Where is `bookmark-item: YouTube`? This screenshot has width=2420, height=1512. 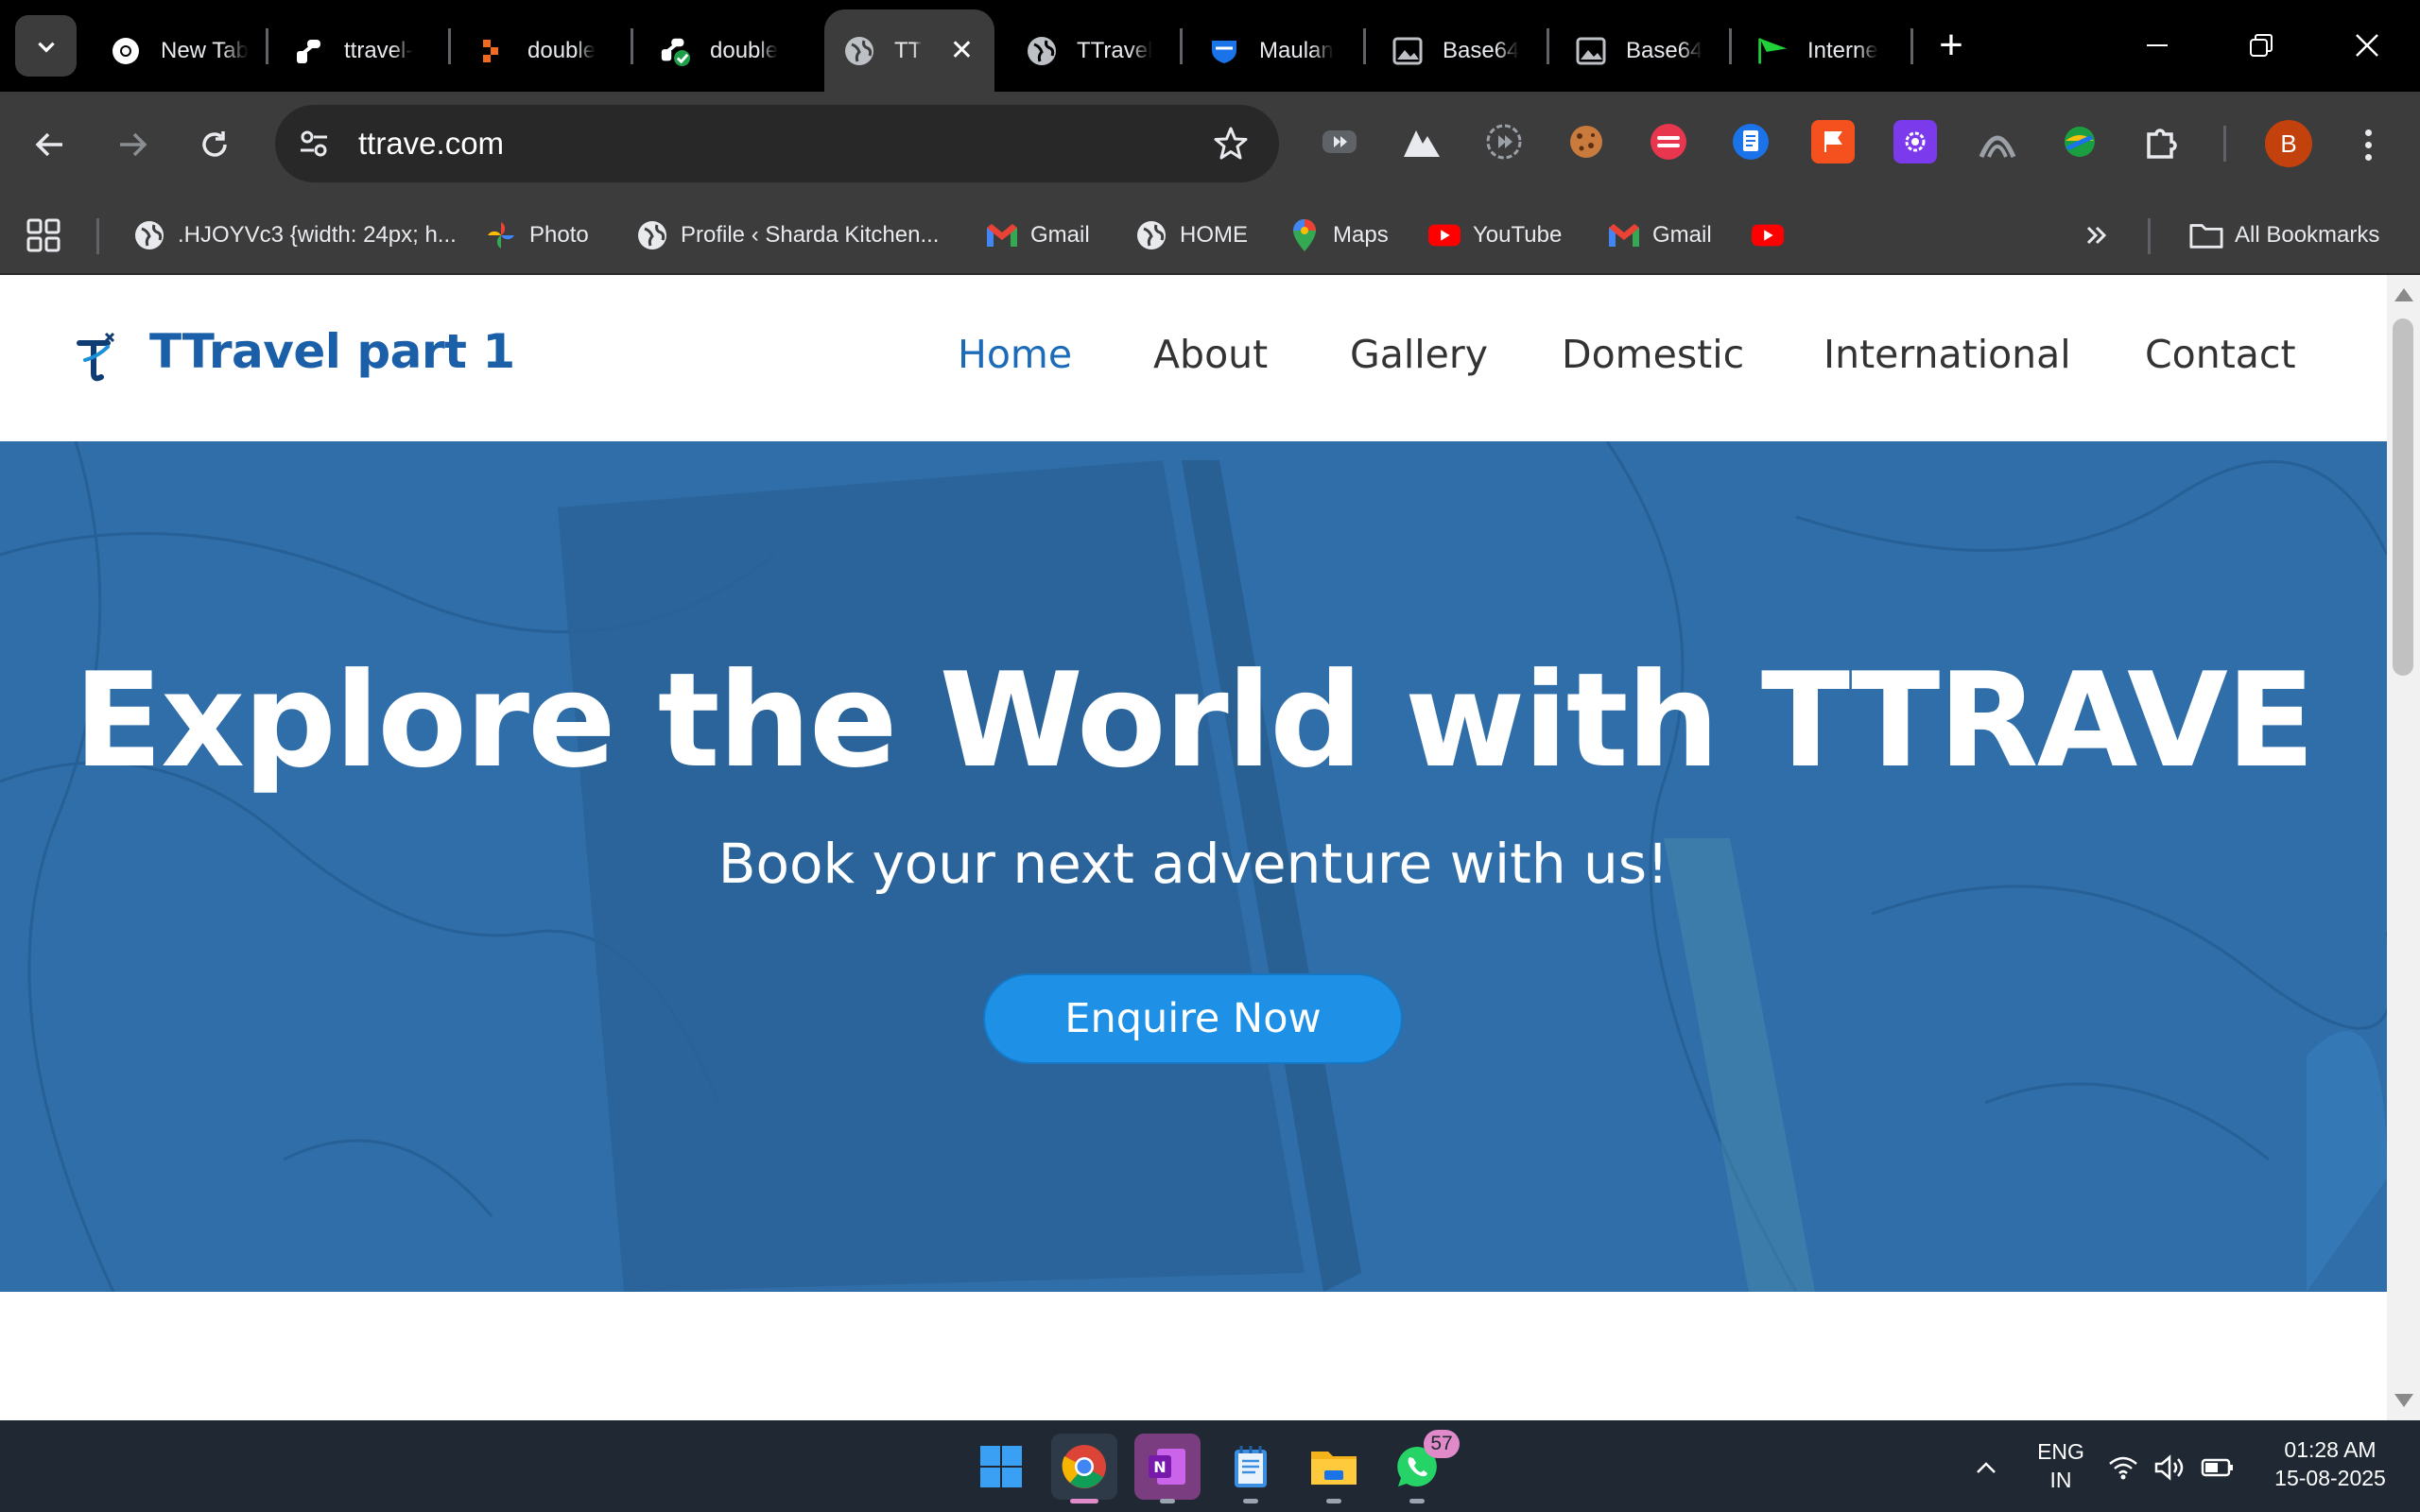 bookmark-item: YouTube is located at coordinates (1494, 235).